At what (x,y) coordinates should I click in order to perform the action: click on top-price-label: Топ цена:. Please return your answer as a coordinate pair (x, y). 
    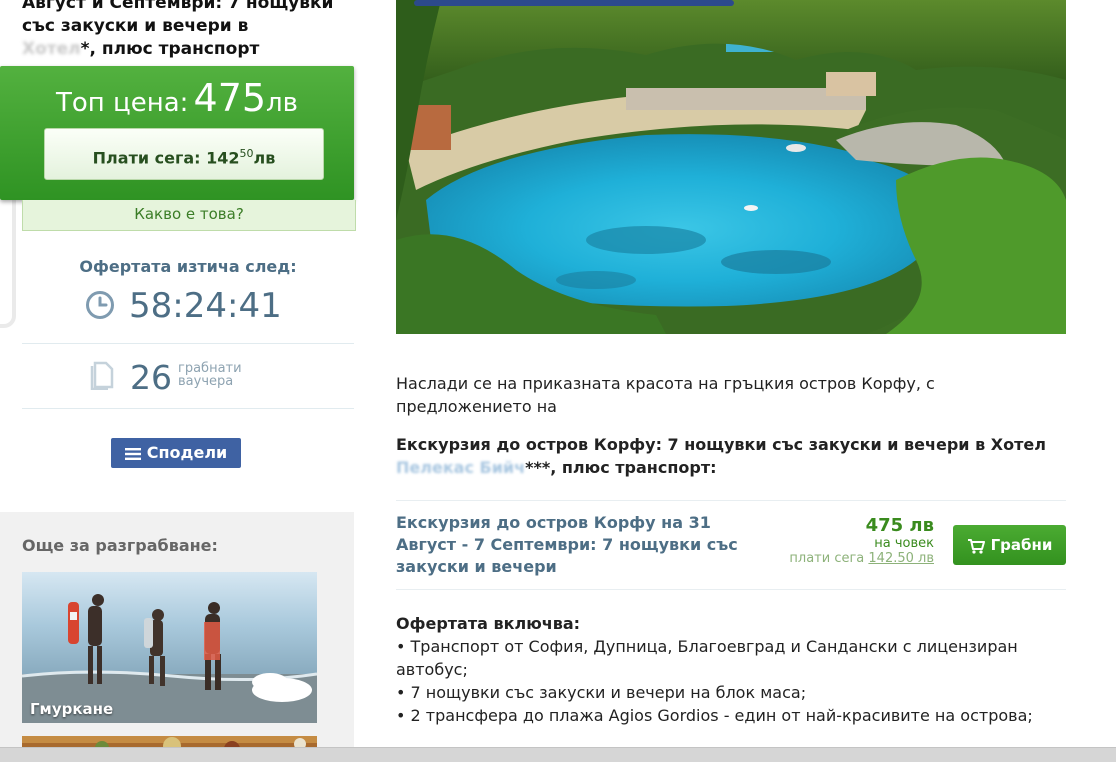
    Looking at the image, I should click on (122, 103).